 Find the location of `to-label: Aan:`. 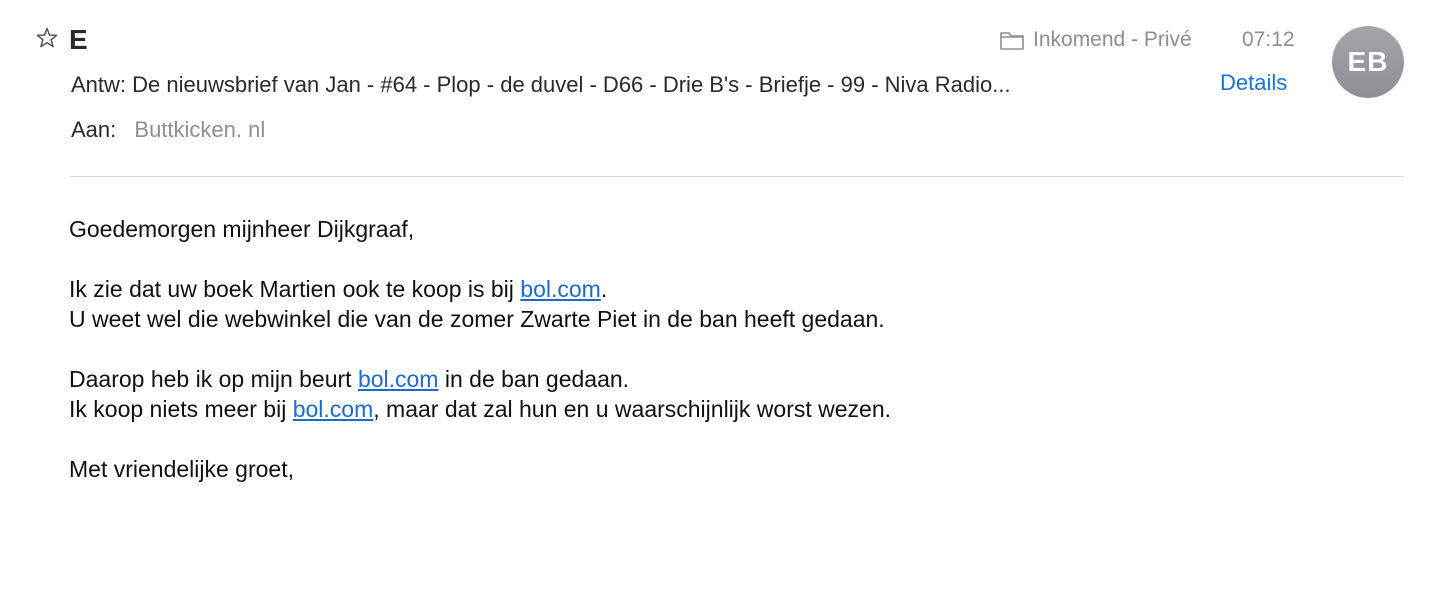

to-label: Aan: is located at coordinates (94, 129).